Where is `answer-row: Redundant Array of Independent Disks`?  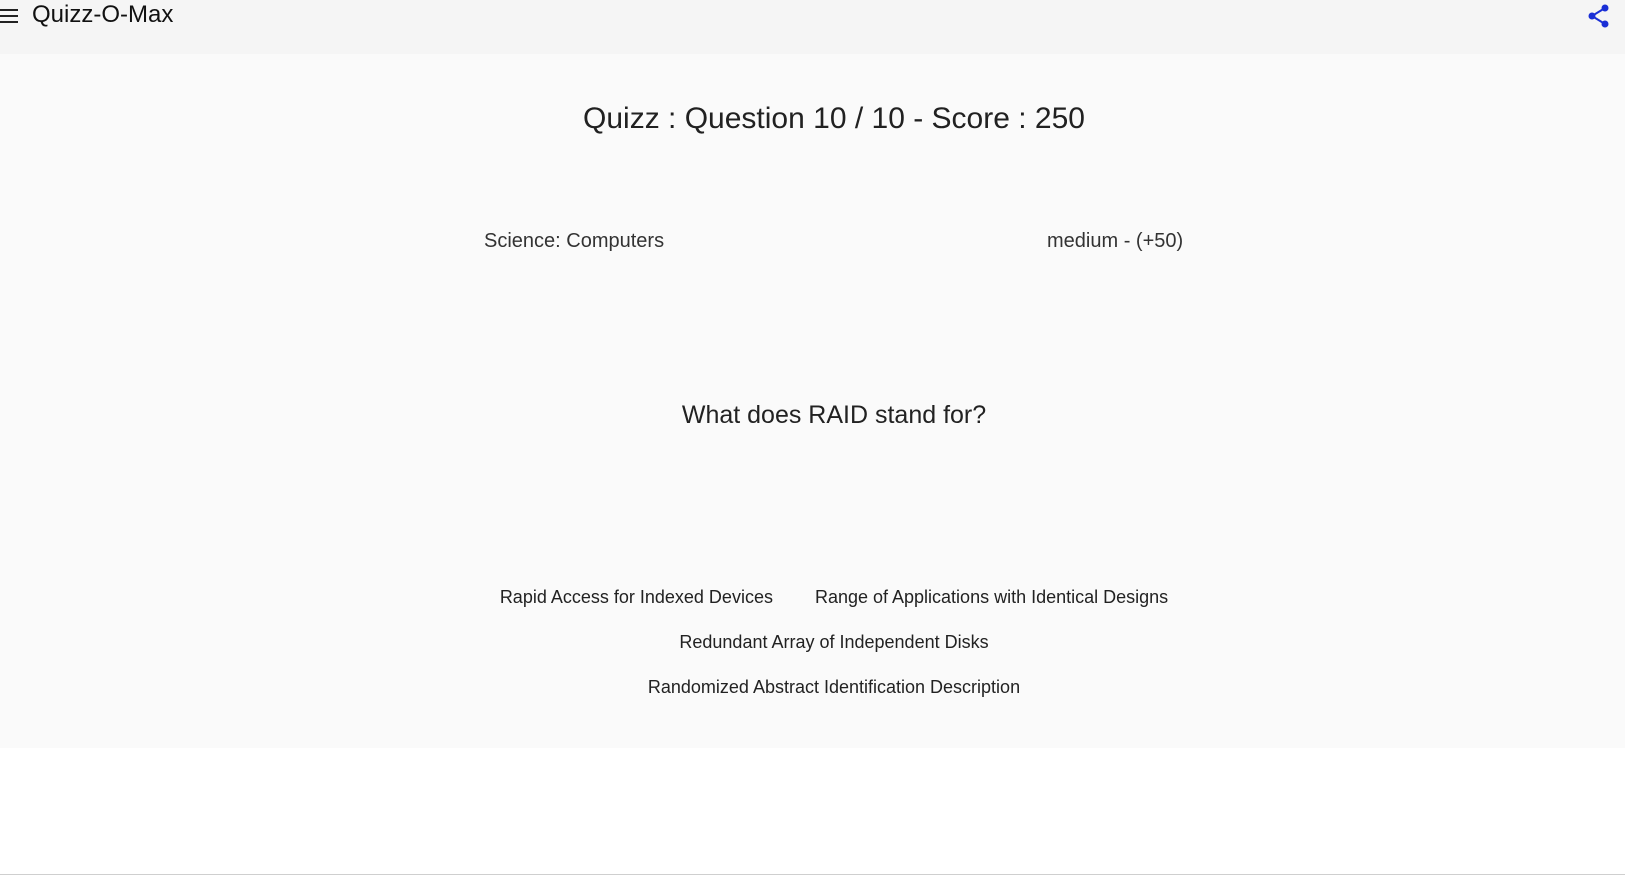
answer-row: Redundant Array of Independent Disks is located at coordinates (812, 642).